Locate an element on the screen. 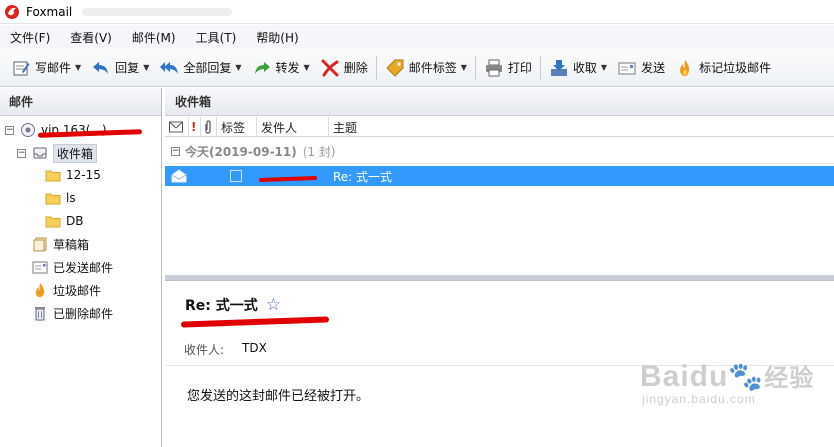  receive-icon is located at coordinates (558, 67).